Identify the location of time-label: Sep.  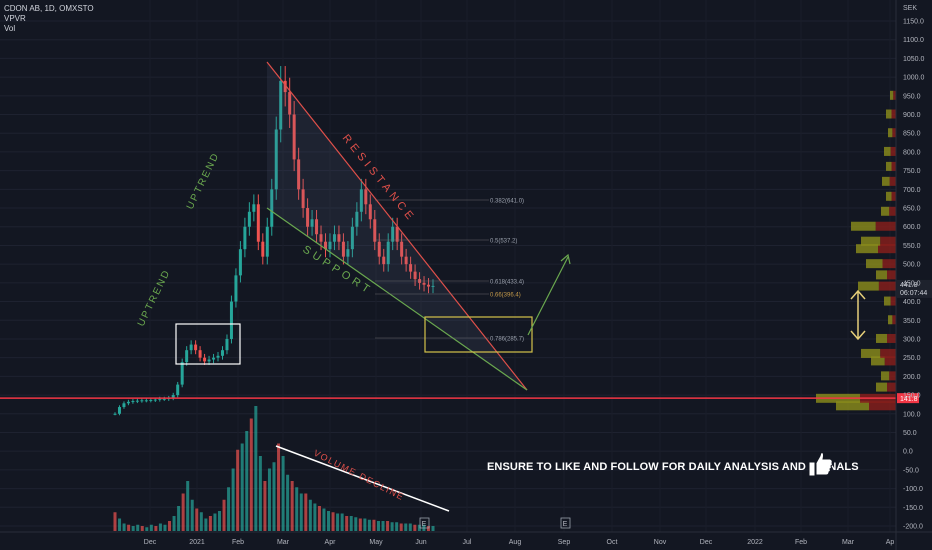
(564, 542).